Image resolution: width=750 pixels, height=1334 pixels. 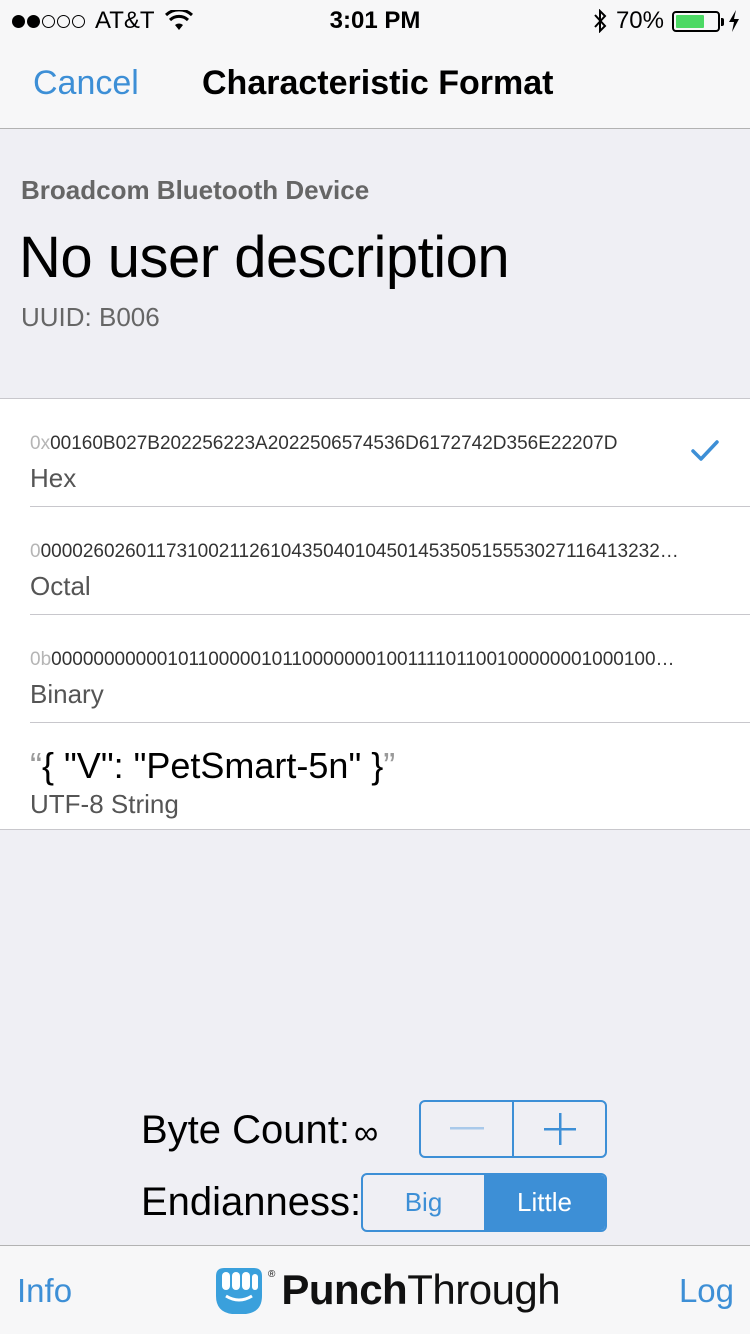 I want to click on status-bar: AT&T 3:01 PM 70%, so click(x=375, y=20).